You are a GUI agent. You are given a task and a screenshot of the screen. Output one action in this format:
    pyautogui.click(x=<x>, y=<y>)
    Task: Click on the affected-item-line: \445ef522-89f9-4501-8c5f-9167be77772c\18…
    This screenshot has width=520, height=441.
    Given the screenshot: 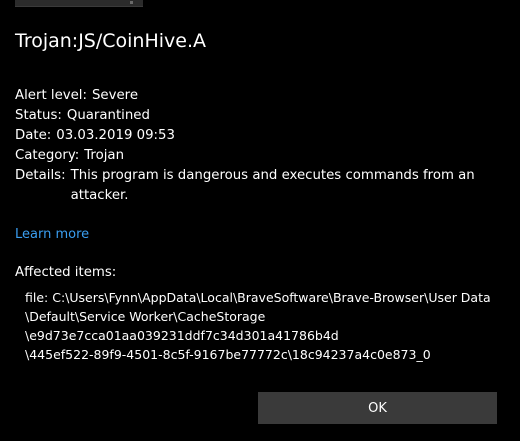 What is the action you would take?
    pyautogui.click(x=228, y=354)
    